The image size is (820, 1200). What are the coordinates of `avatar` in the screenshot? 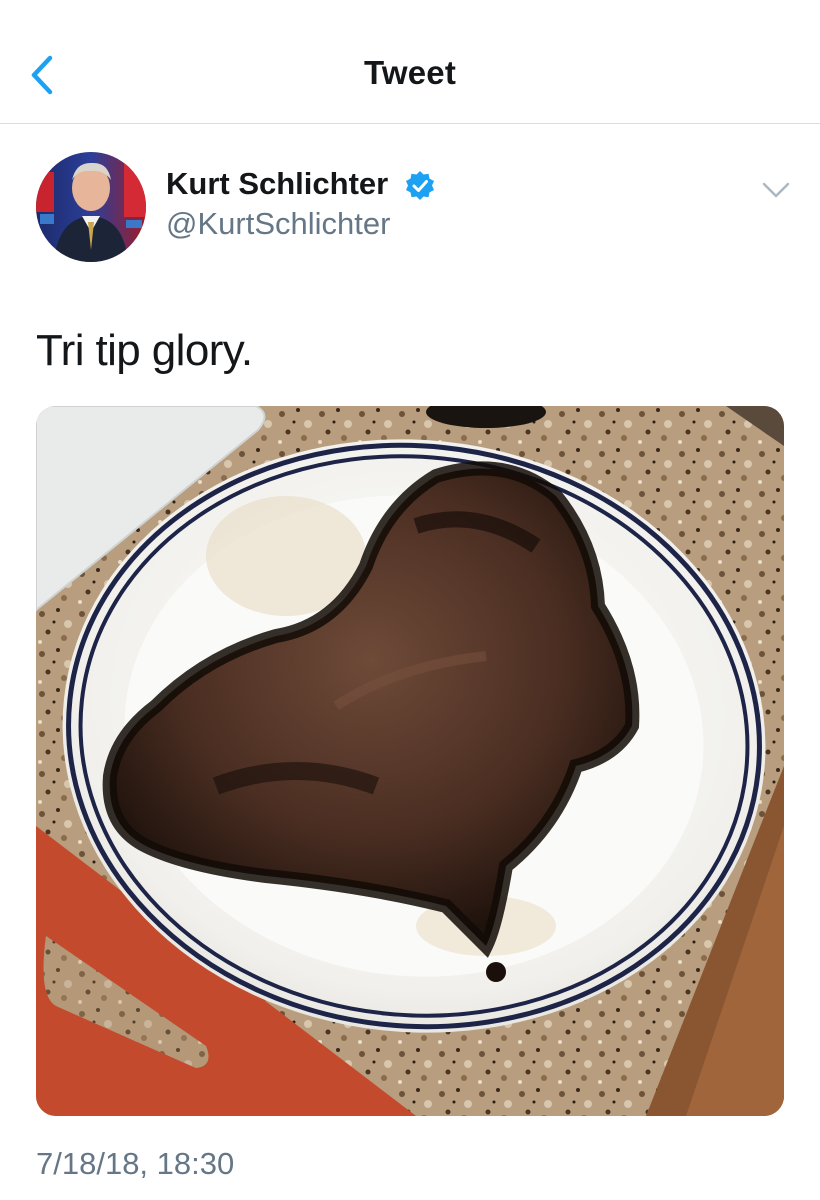 It's located at (91, 207).